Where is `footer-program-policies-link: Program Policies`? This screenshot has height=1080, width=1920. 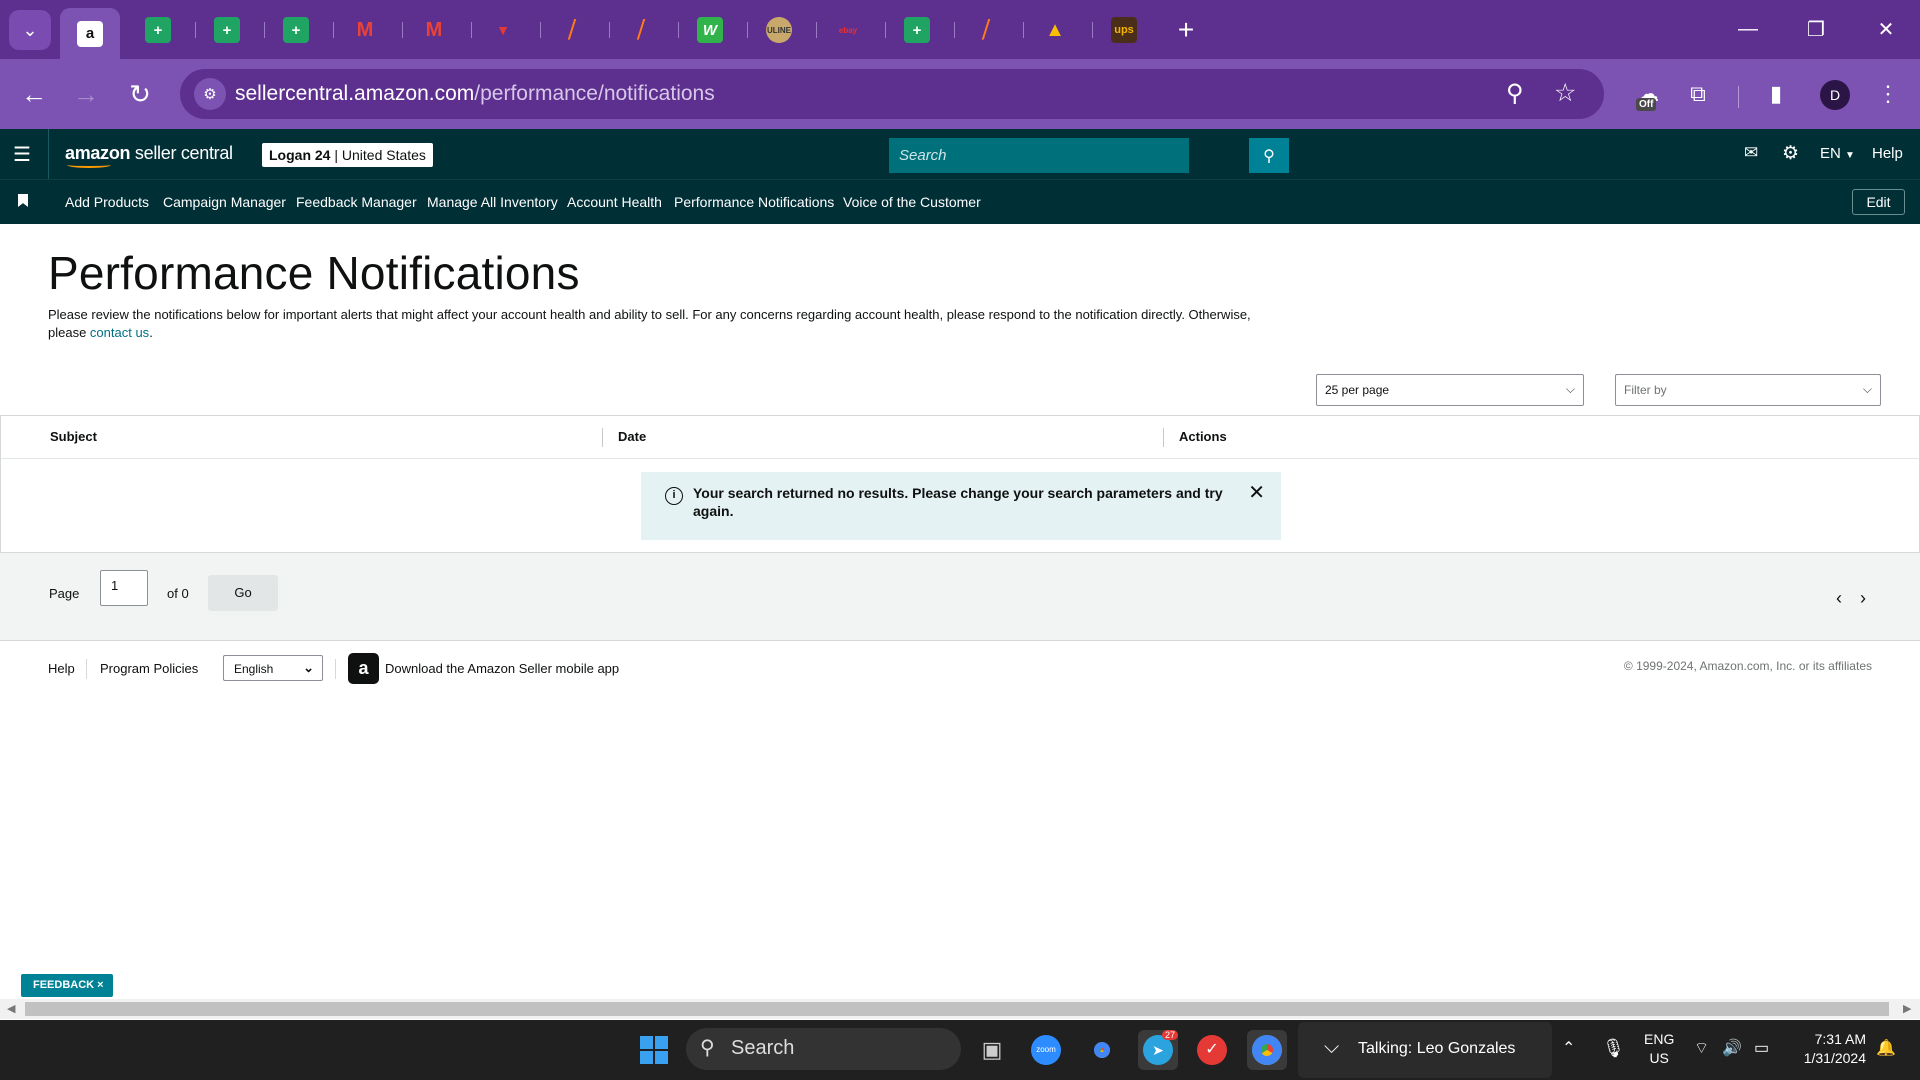
footer-program-policies-link: Program Policies is located at coordinates (149, 668).